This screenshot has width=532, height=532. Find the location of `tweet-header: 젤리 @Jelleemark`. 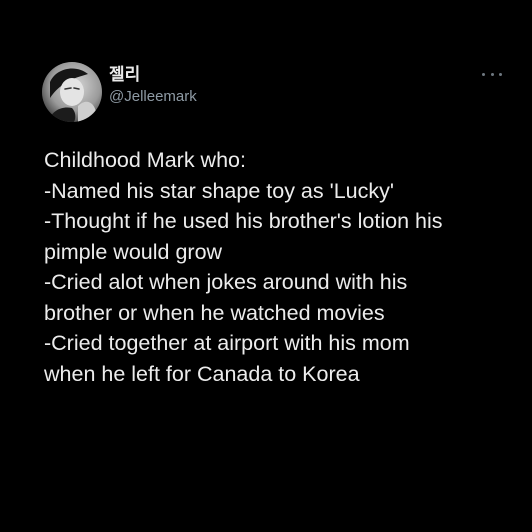

tweet-header: 젤리 @Jelleemark is located at coordinates (272, 92).